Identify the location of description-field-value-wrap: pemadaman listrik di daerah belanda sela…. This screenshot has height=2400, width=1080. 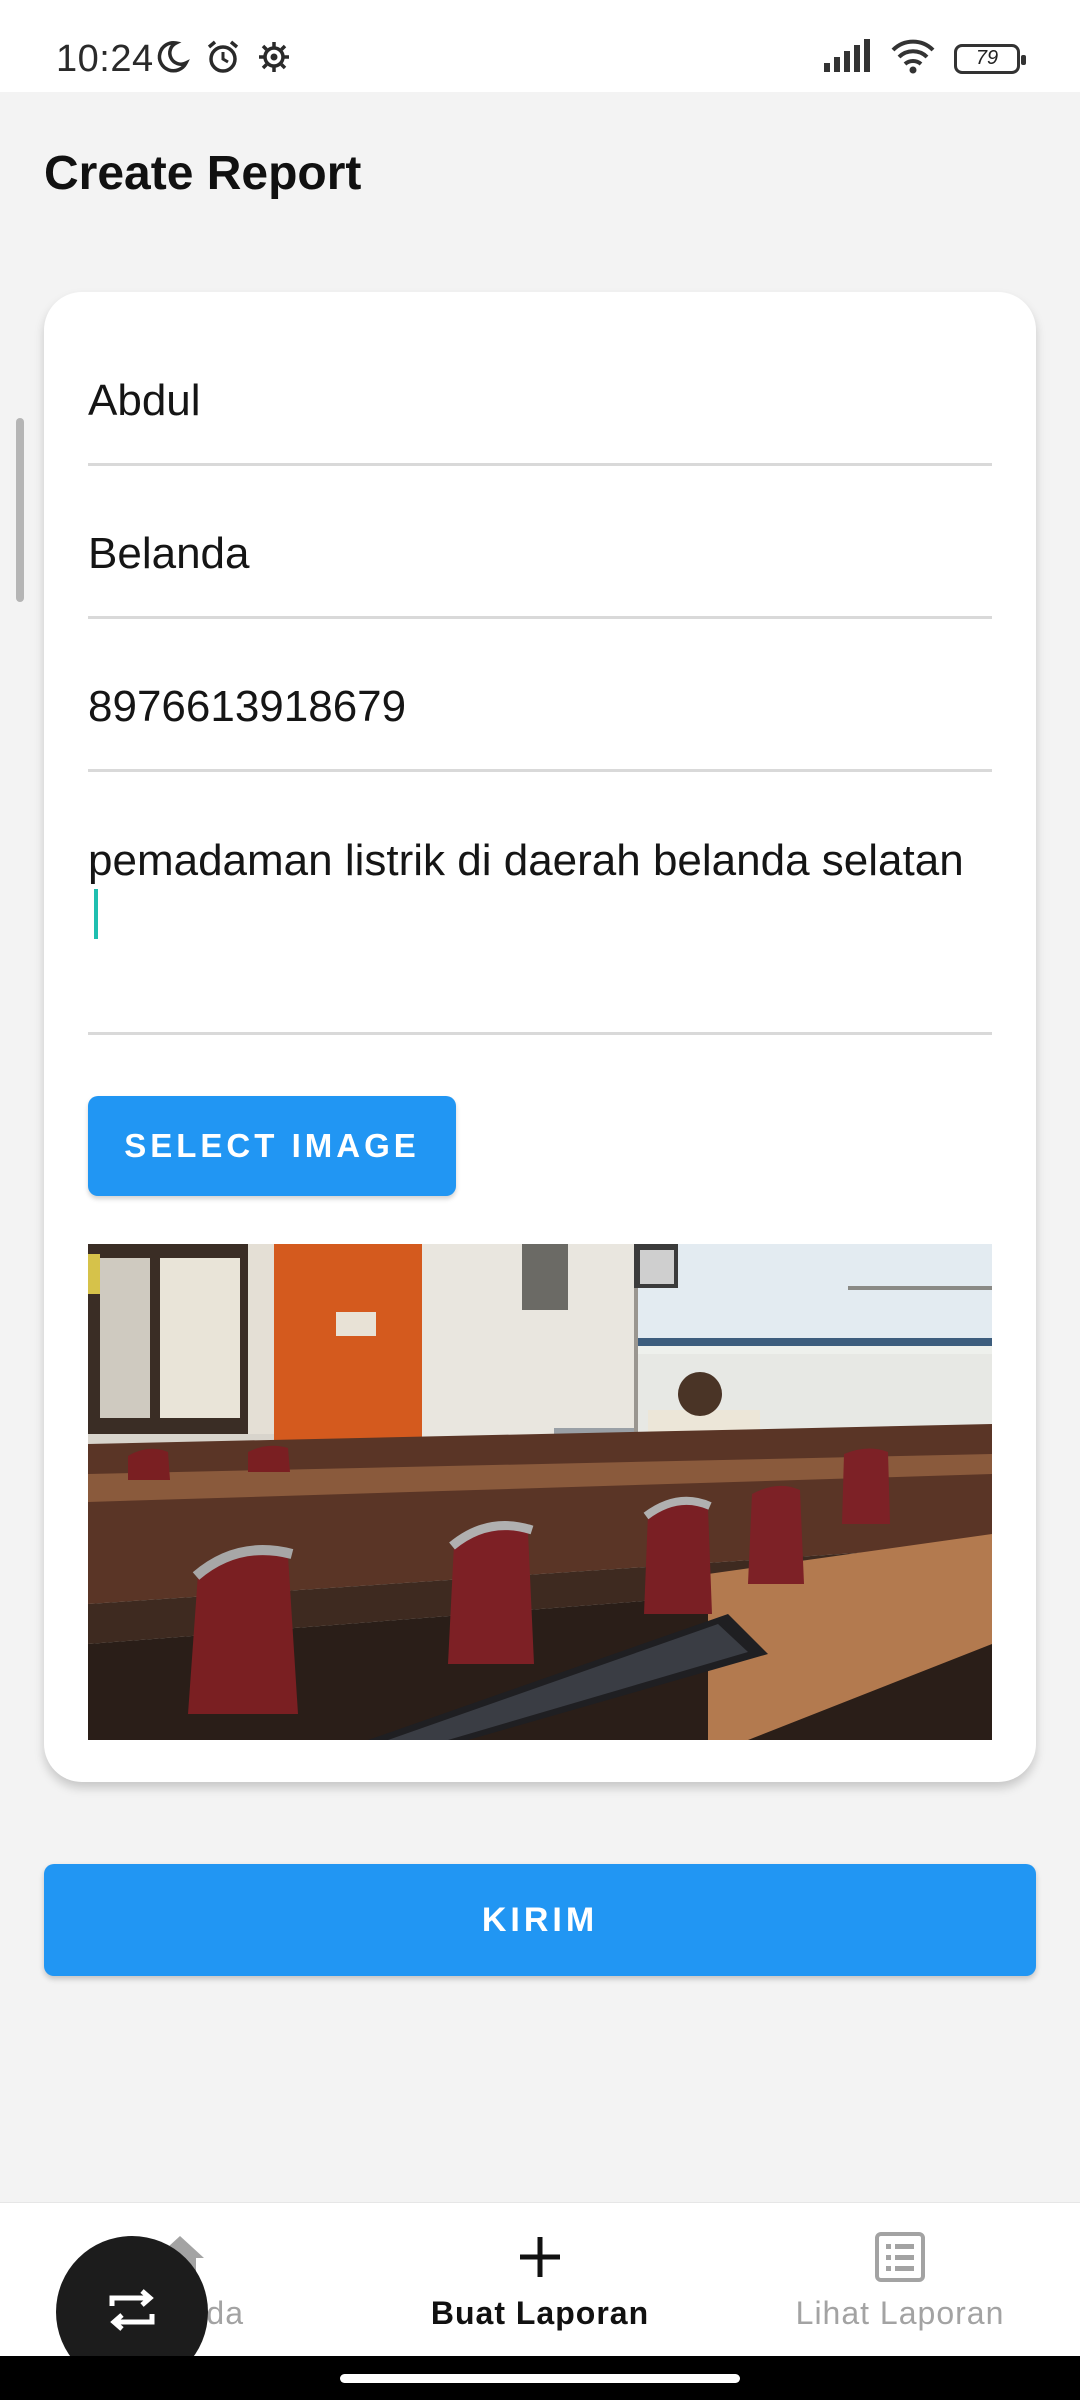
(528, 888).